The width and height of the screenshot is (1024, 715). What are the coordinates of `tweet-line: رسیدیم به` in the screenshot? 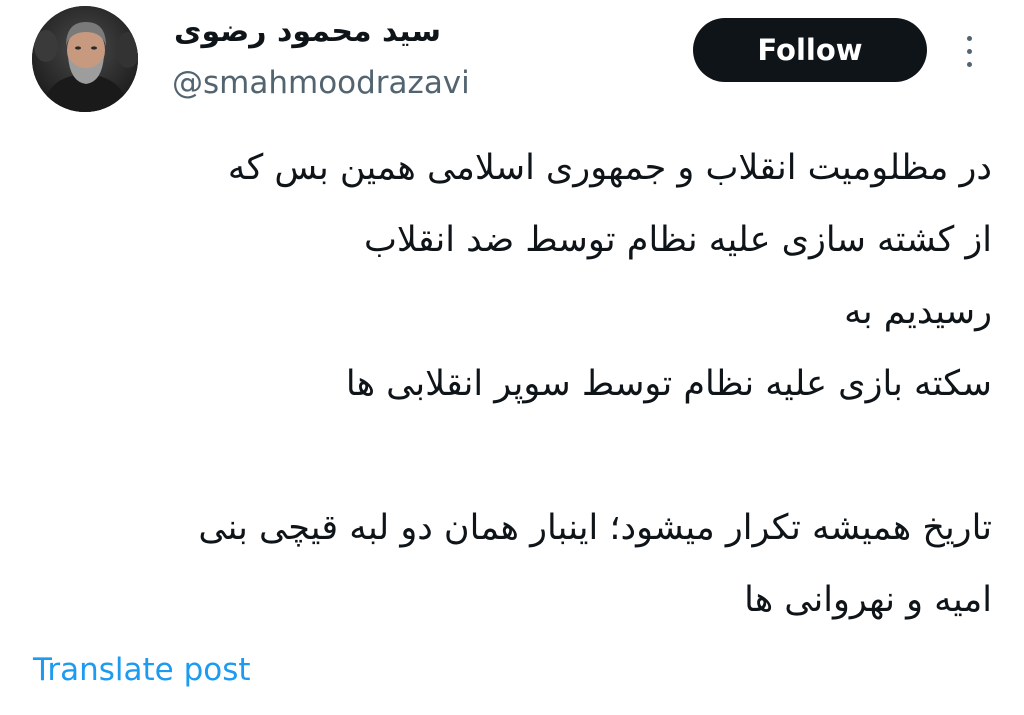 It's located at (918, 312).